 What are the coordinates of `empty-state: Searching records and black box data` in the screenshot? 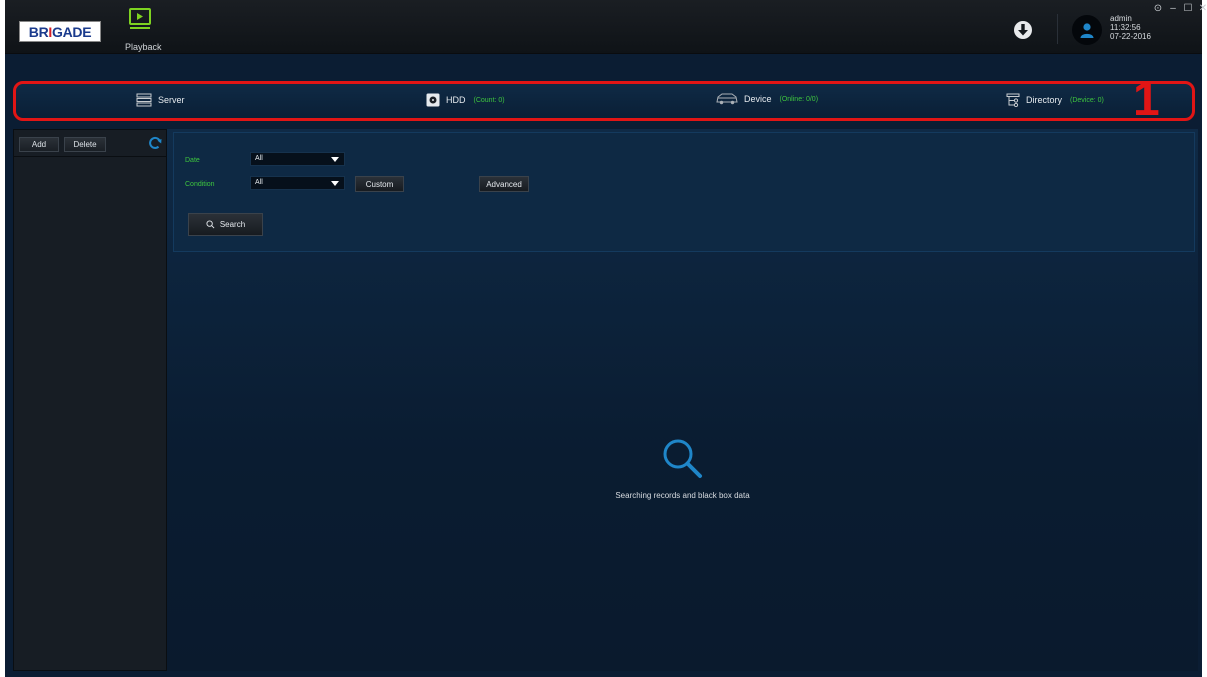 It's located at (682, 467).